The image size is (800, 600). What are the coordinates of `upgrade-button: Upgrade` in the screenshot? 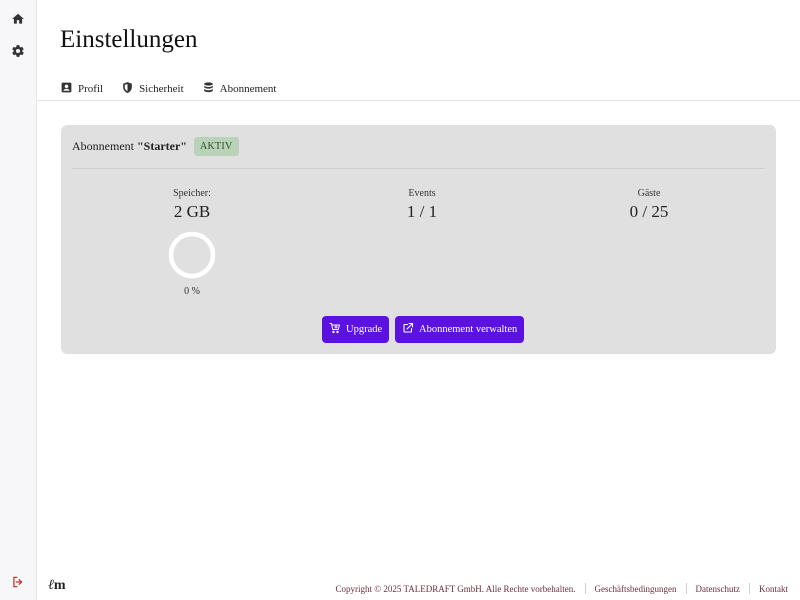 It's located at (356, 329).